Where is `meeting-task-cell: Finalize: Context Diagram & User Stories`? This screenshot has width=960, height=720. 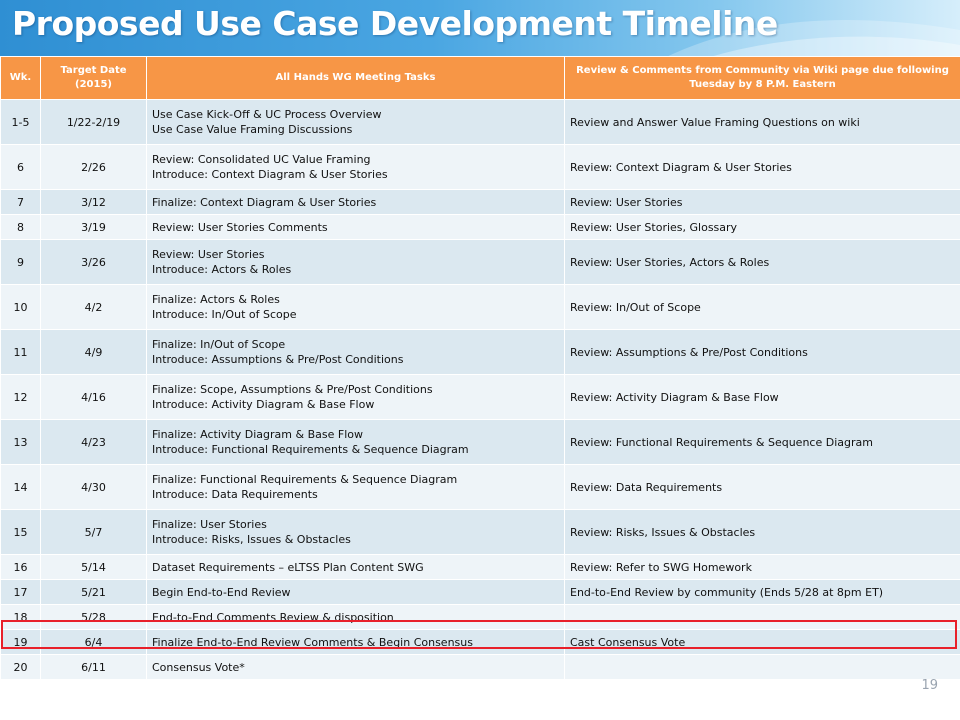 meeting-task-cell: Finalize: Context Diagram & User Stories is located at coordinates (355, 202).